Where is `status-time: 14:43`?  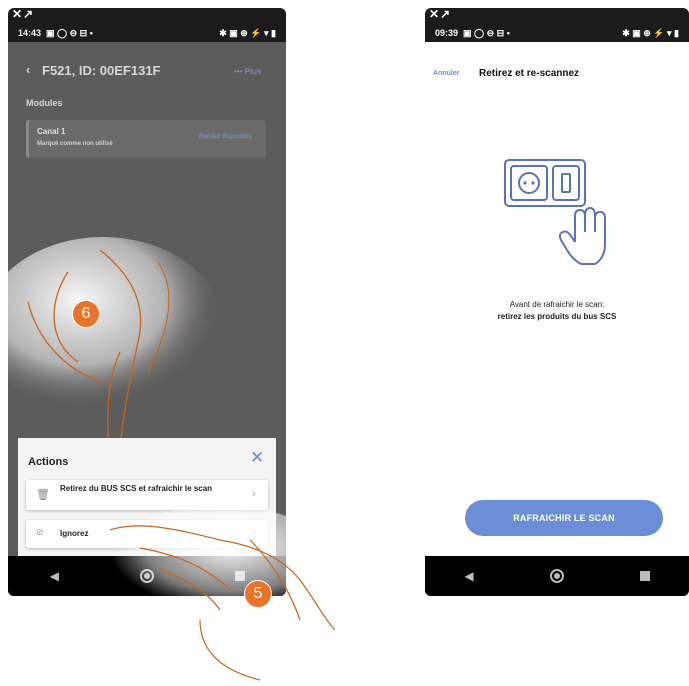 status-time: 14:43 is located at coordinates (30, 32).